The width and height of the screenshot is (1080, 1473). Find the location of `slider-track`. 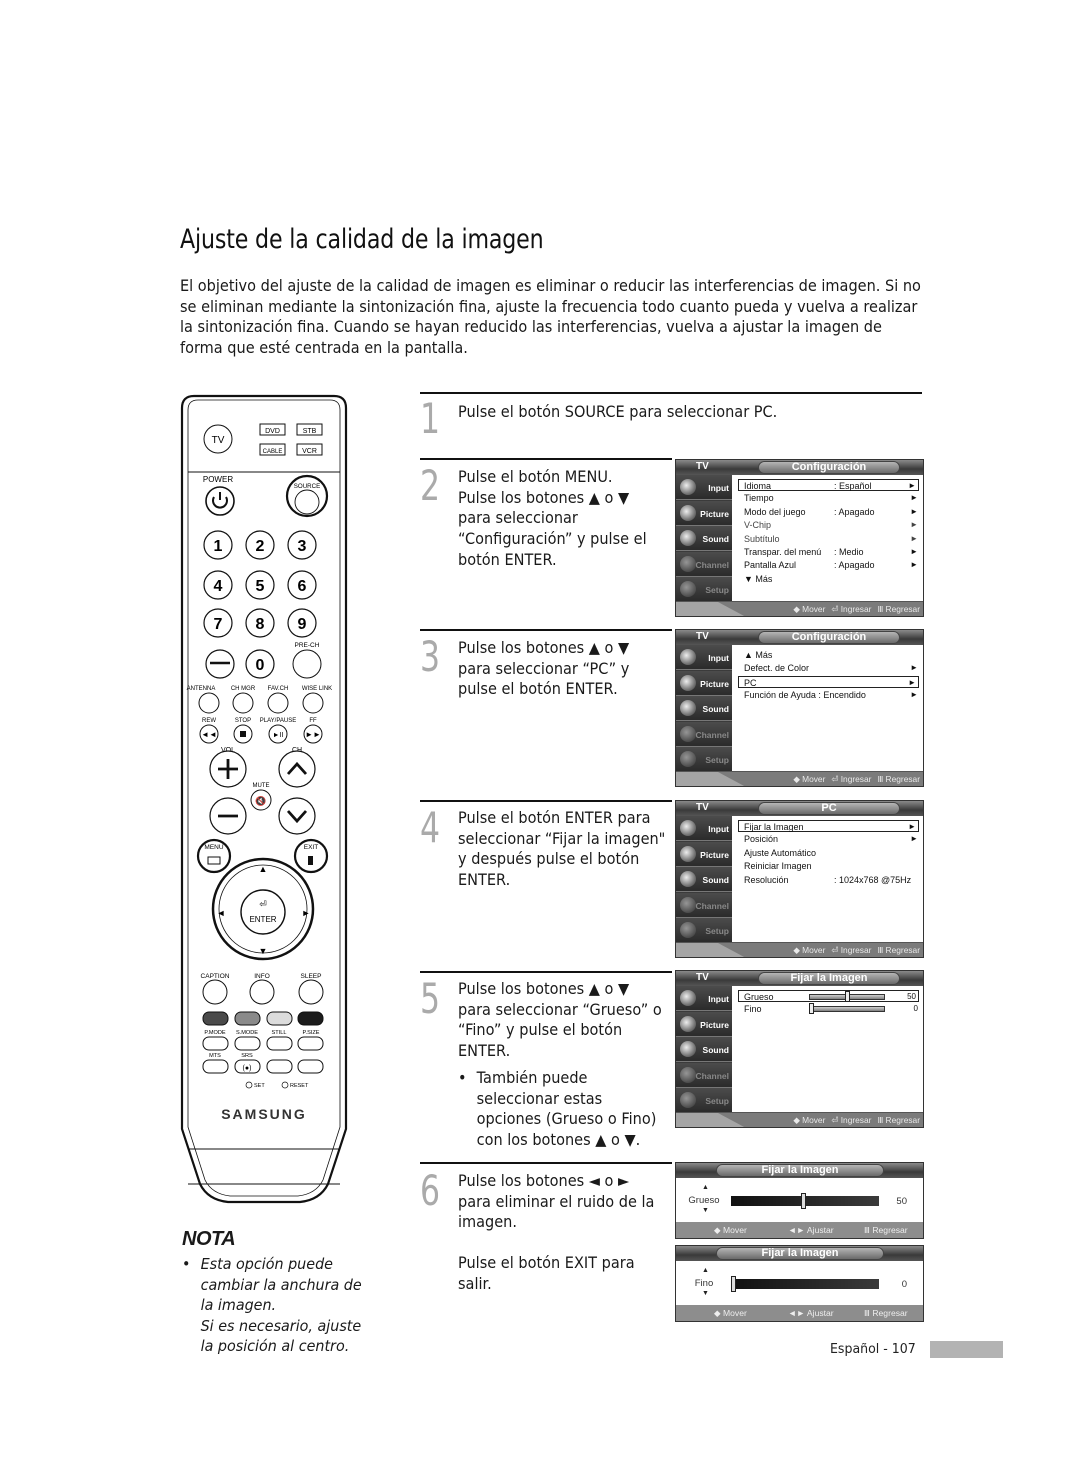

slider-track is located at coordinates (847, 1009).